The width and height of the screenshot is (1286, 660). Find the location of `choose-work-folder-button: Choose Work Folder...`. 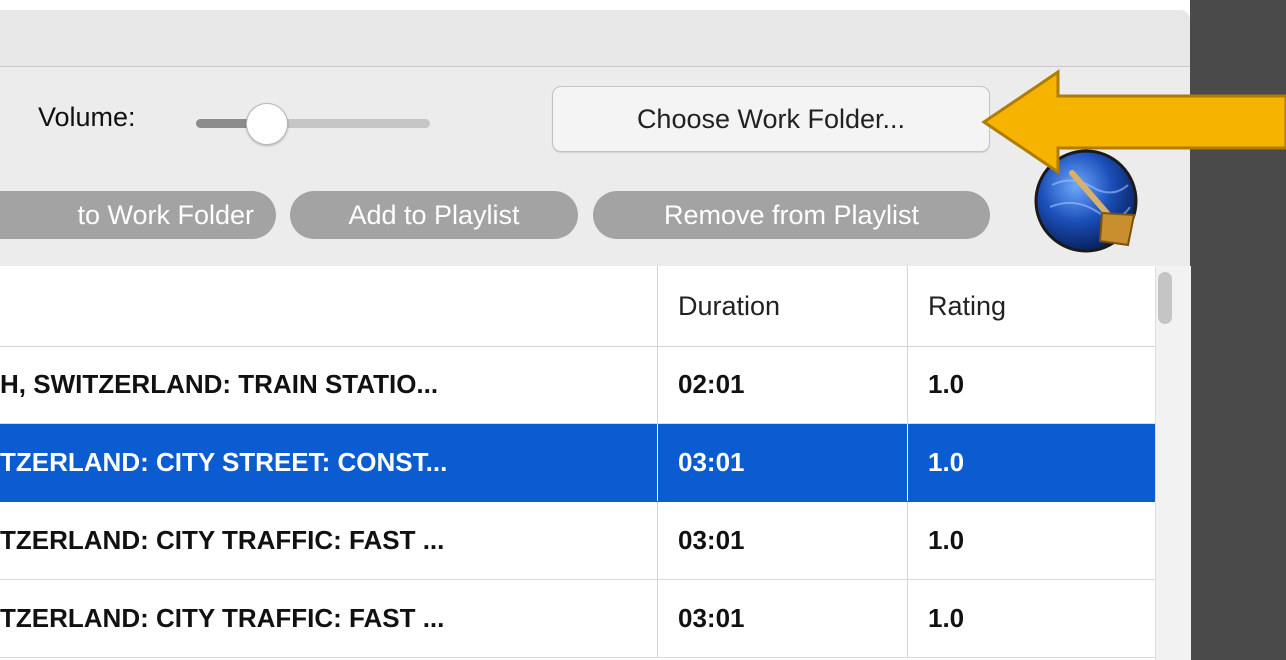

choose-work-folder-button: Choose Work Folder... is located at coordinates (771, 119).